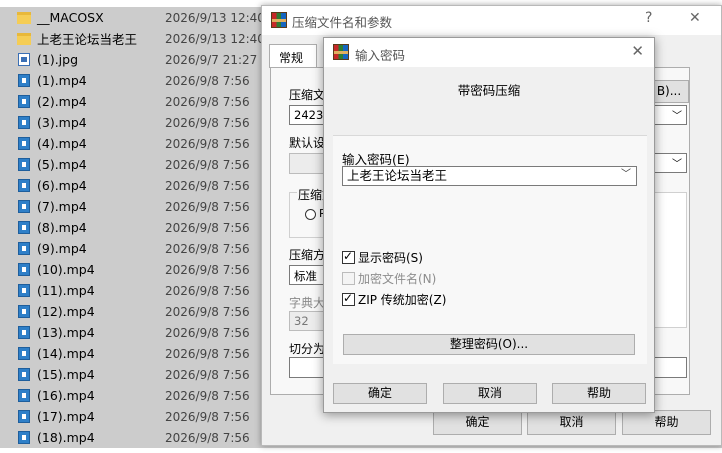 Image resolution: width=722 pixels, height=453 pixels. What do you see at coordinates (58, 59) in the screenshot?
I see `file-name: (1).jpg` at bounding box center [58, 59].